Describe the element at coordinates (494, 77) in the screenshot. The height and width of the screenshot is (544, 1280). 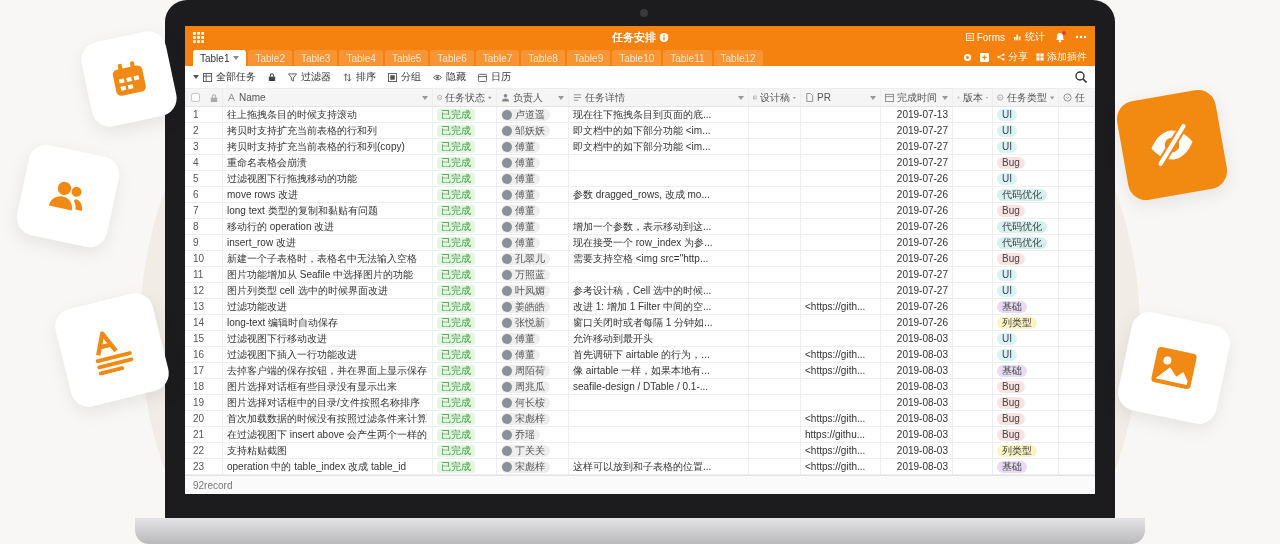
I see `calendar-button: 日历` at that location.